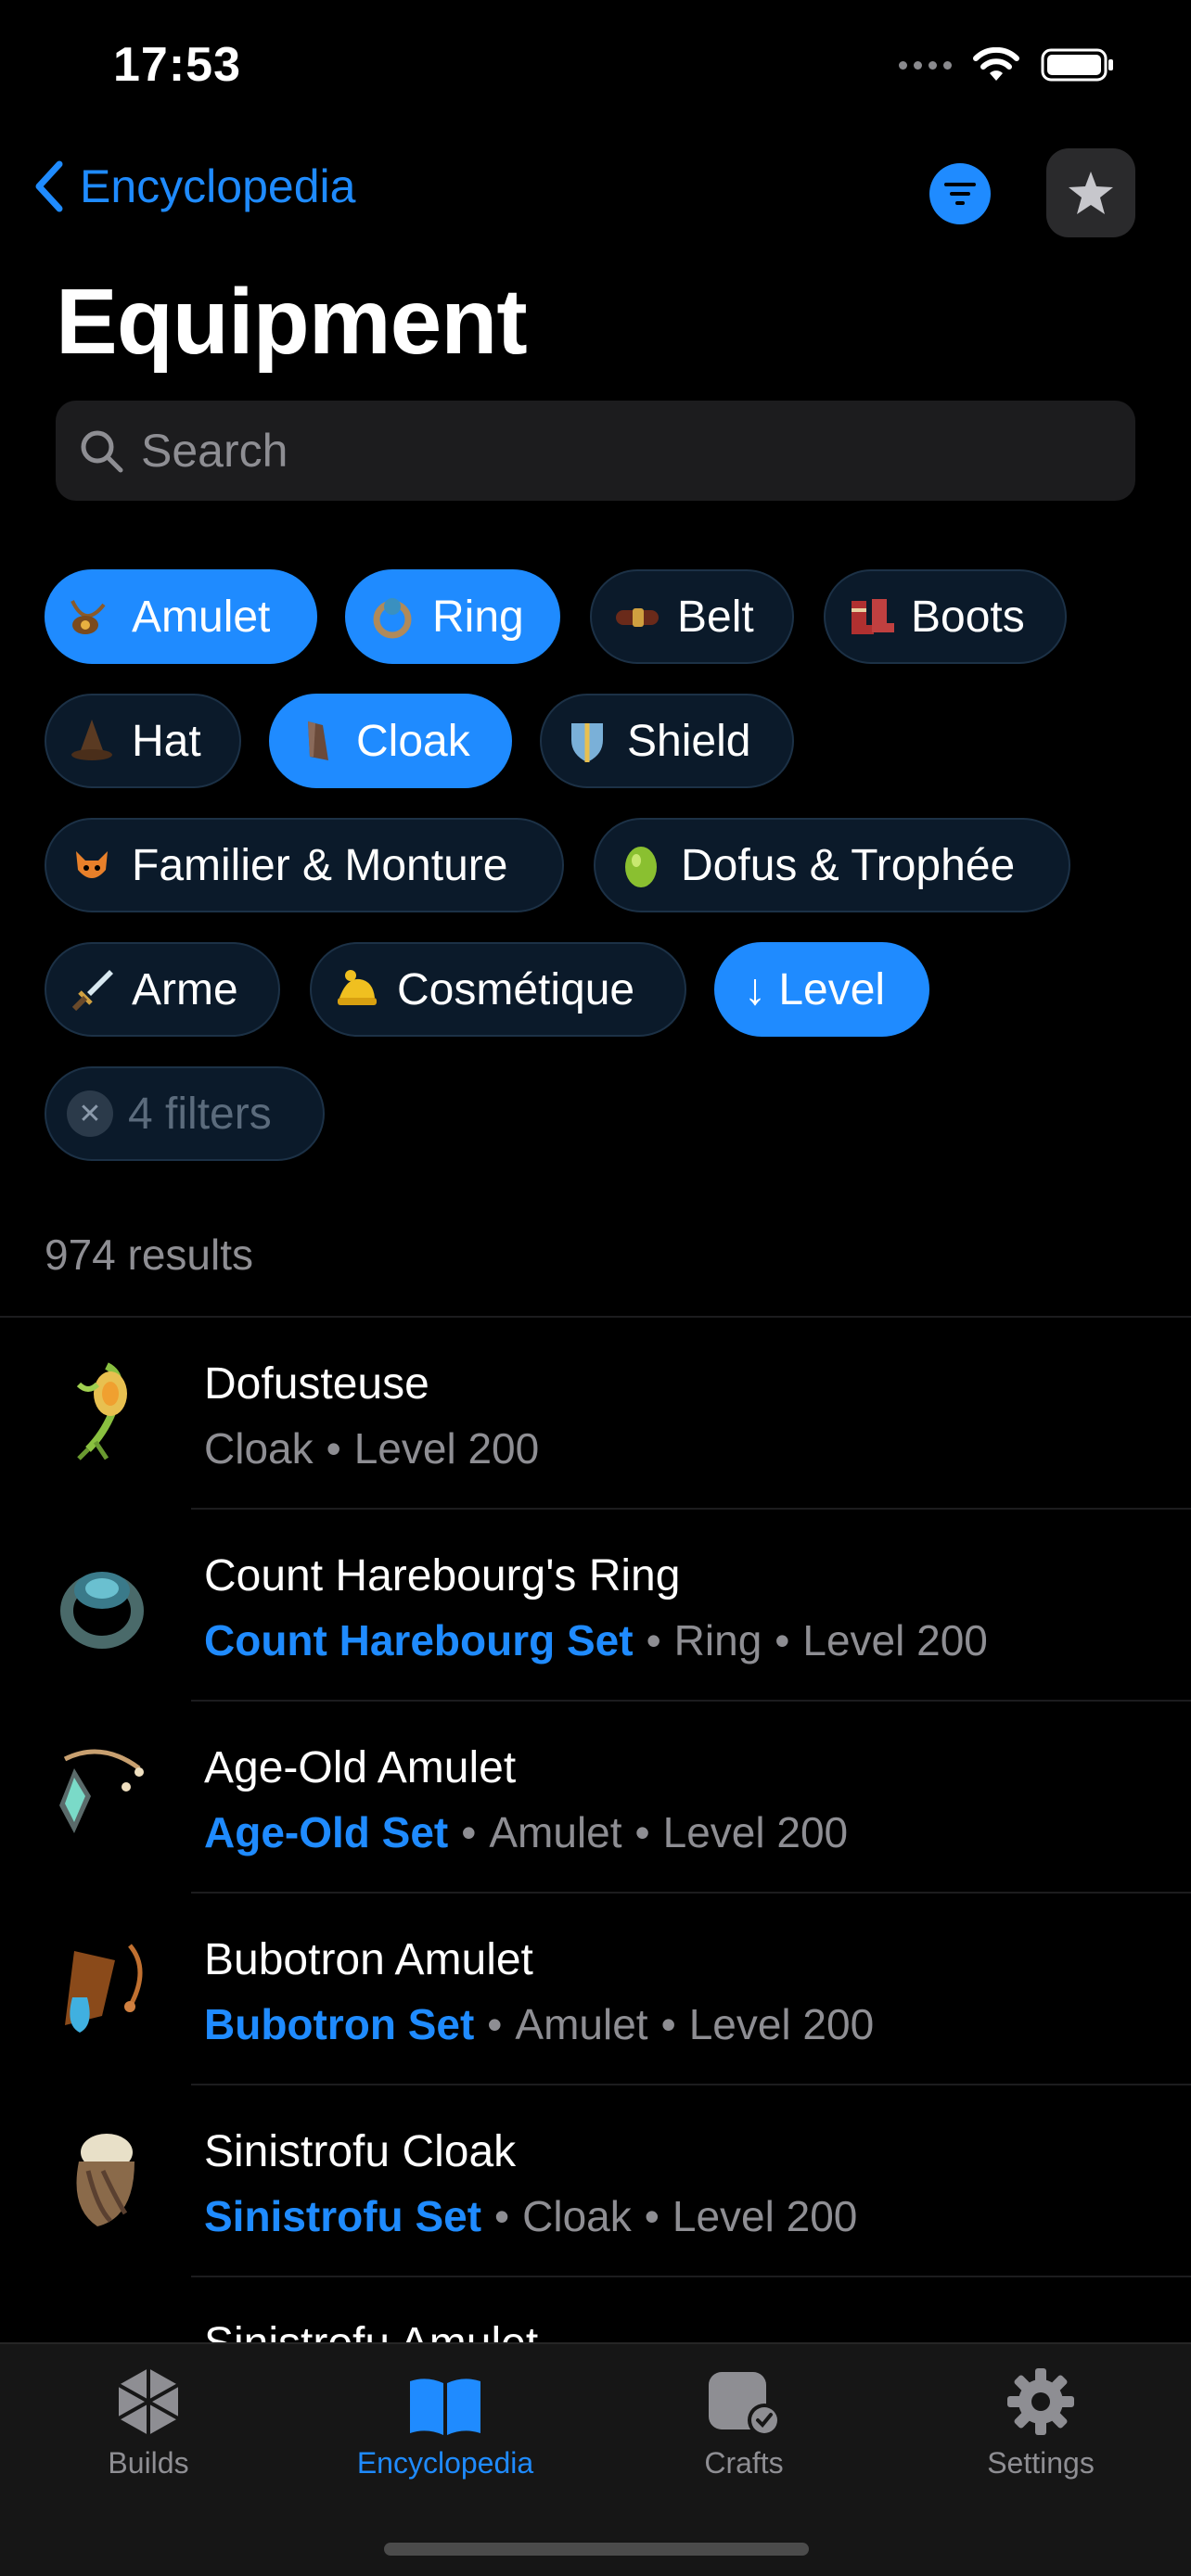 This screenshot has width=1191, height=2576. What do you see at coordinates (442, 1575) in the screenshot?
I see `item-name: Count Harebourg's Ring` at bounding box center [442, 1575].